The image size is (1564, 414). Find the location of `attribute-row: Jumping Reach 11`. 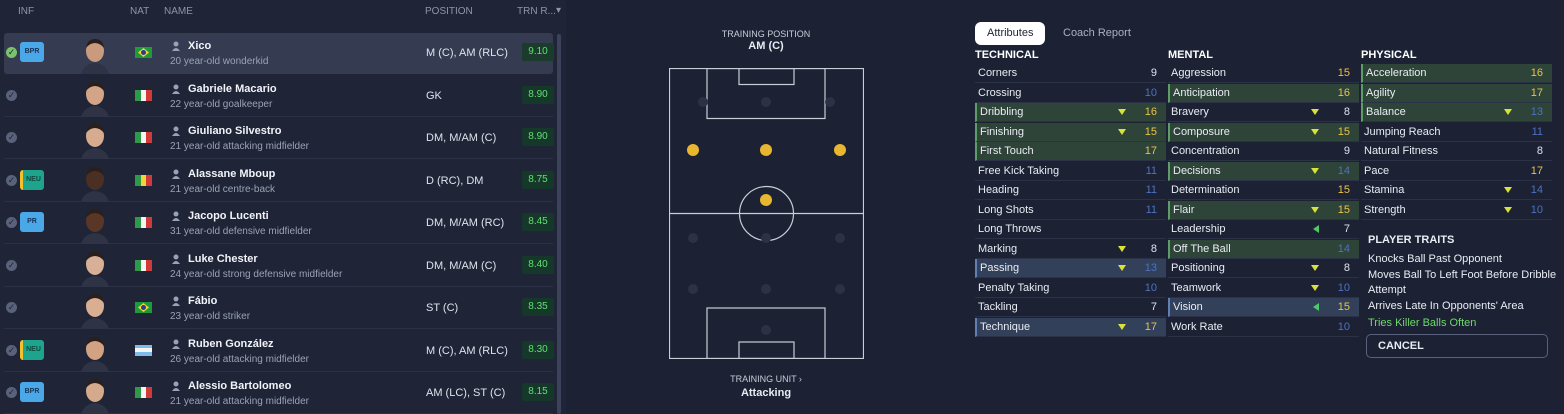

attribute-row: Jumping Reach 11 is located at coordinates (1456, 132).